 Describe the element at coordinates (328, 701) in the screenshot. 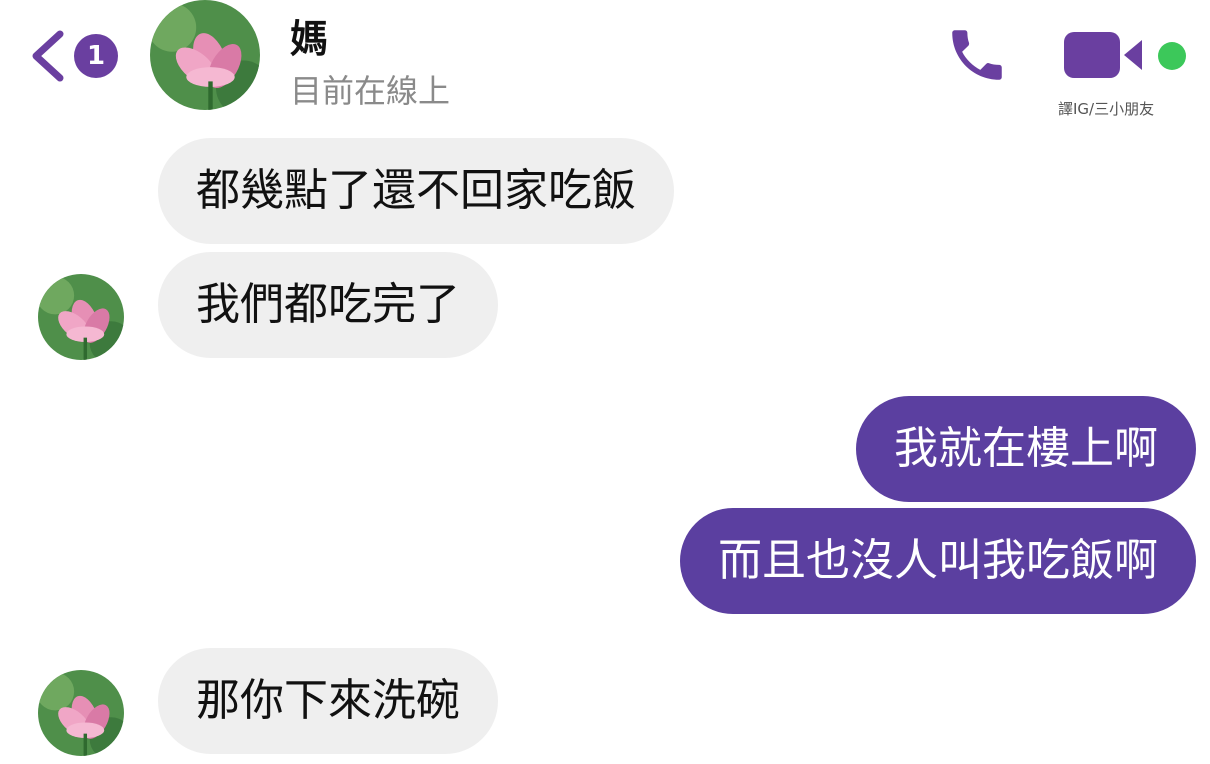

I see `message-bubble-received: 那你下來洗碗` at that location.